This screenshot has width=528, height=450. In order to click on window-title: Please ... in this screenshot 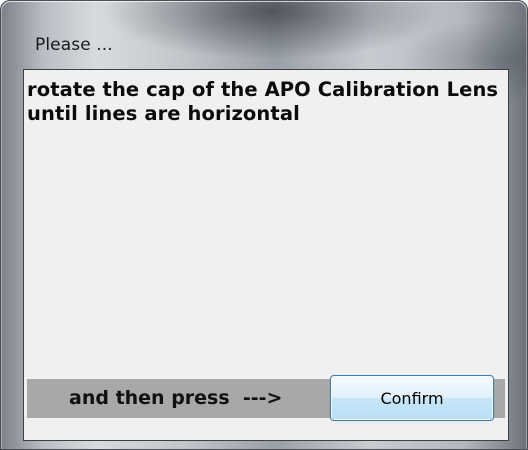, I will do `click(74, 45)`.